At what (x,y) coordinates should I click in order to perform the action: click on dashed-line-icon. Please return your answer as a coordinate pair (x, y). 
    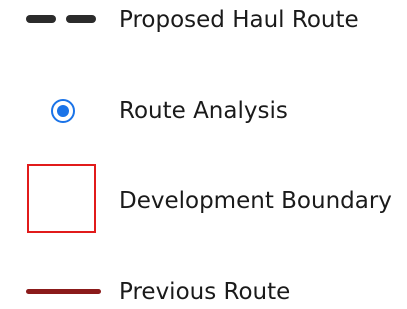
    Looking at the image, I should click on (61, 19).